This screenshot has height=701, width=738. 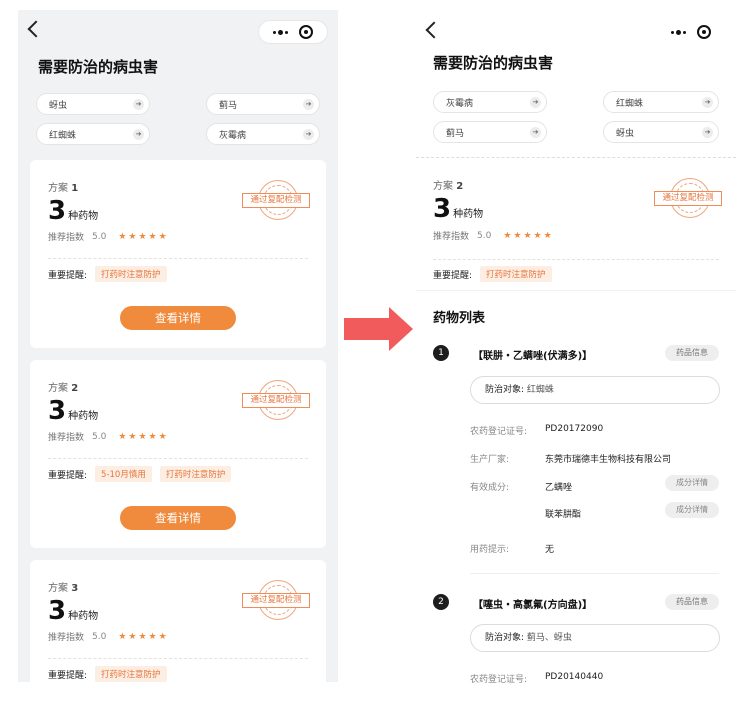 What do you see at coordinates (595, 390) in the screenshot?
I see `target-pests-field: 防治对象: 红蜘蛛` at bounding box center [595, 390].